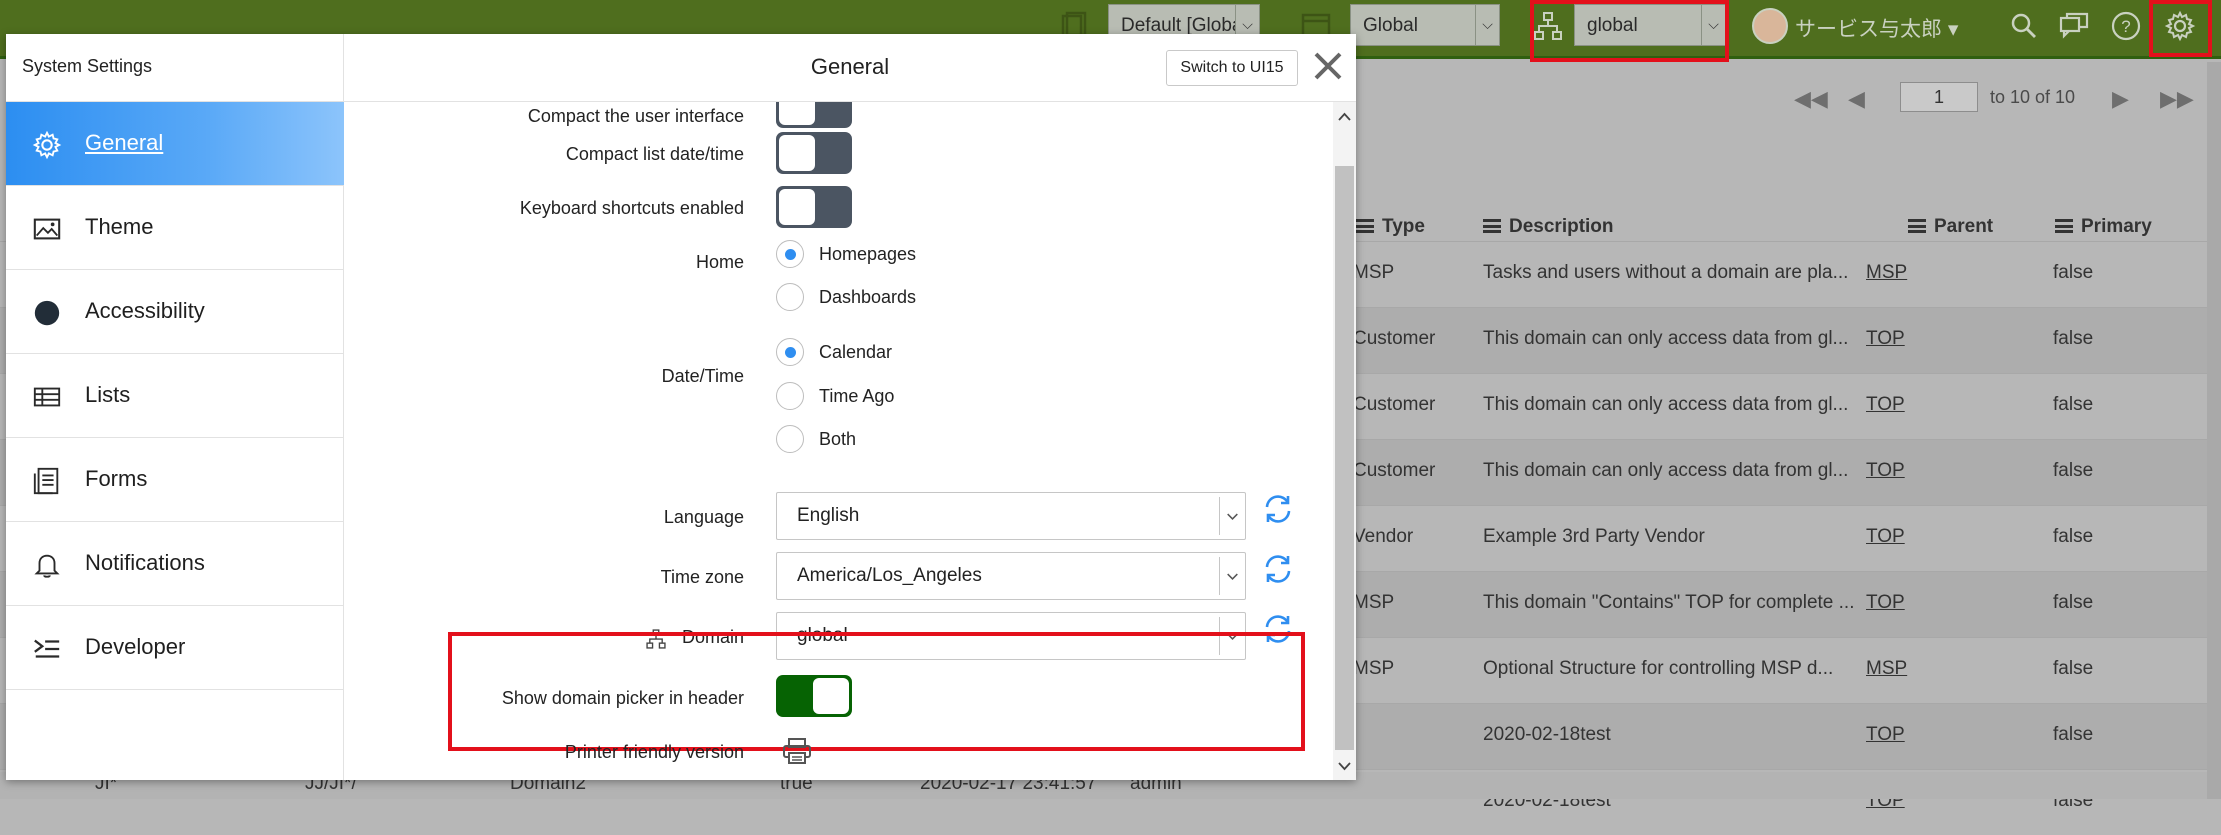 This screenshot has width=2221, height=835. I want to click on home-label: Home, so click(719, 262).